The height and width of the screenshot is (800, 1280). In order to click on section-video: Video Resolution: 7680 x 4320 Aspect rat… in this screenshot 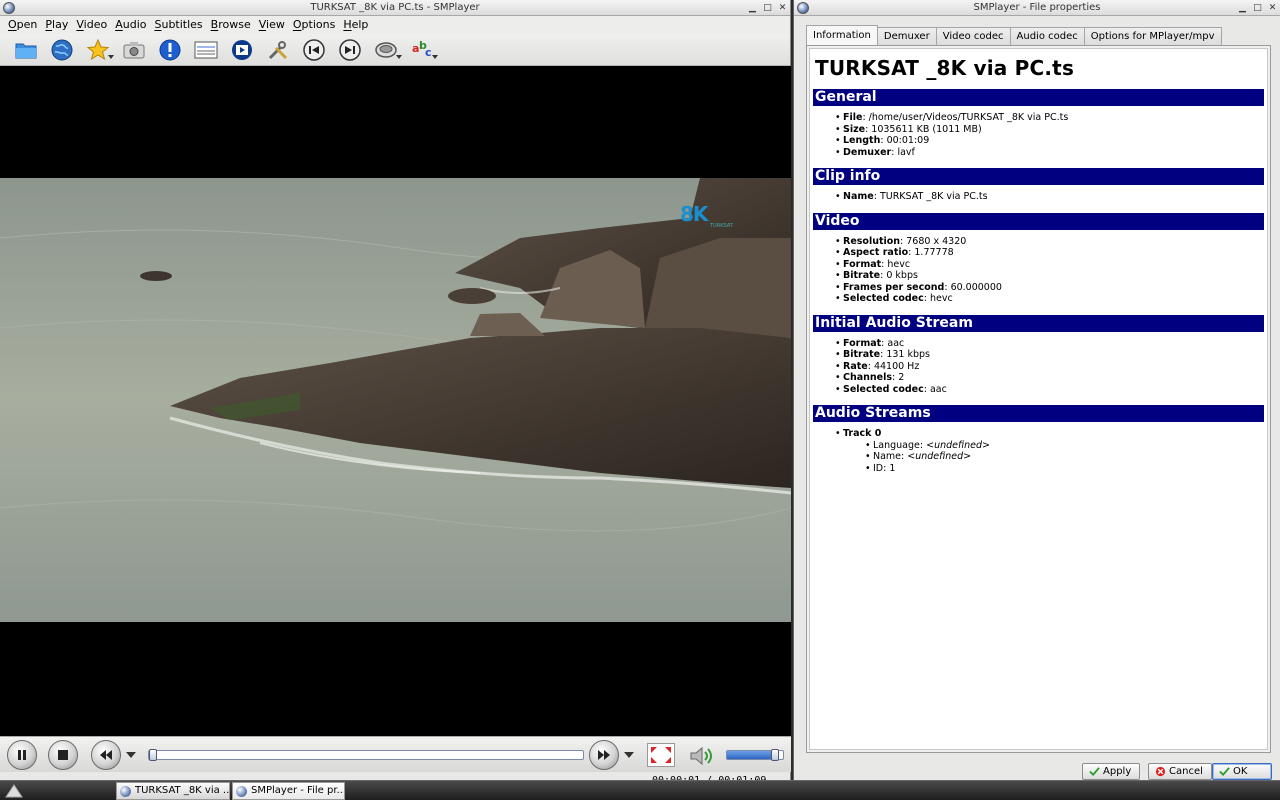, I will do `click(1038, 258)`.